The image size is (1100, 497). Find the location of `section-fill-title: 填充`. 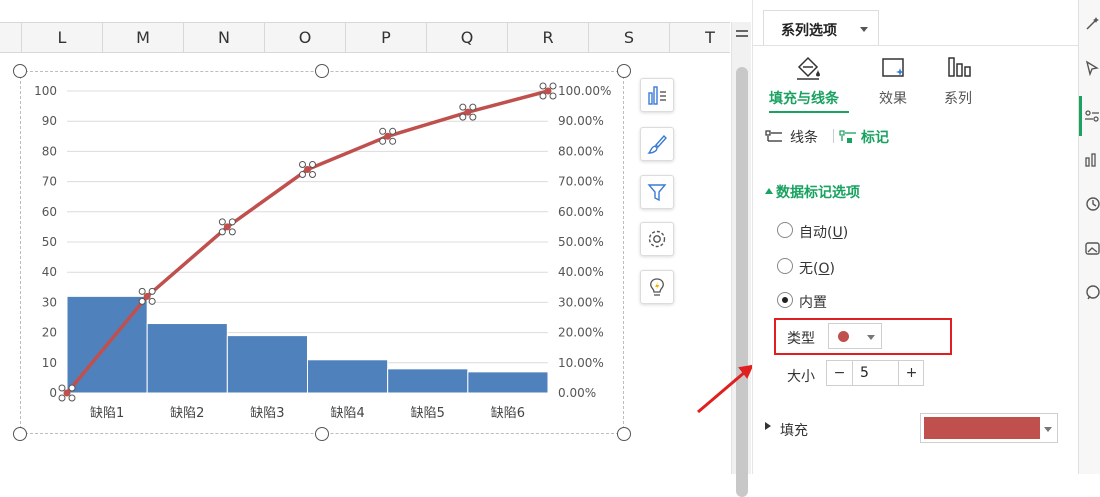

section-fill-title: 填充 is located at coordinates (794, 431).